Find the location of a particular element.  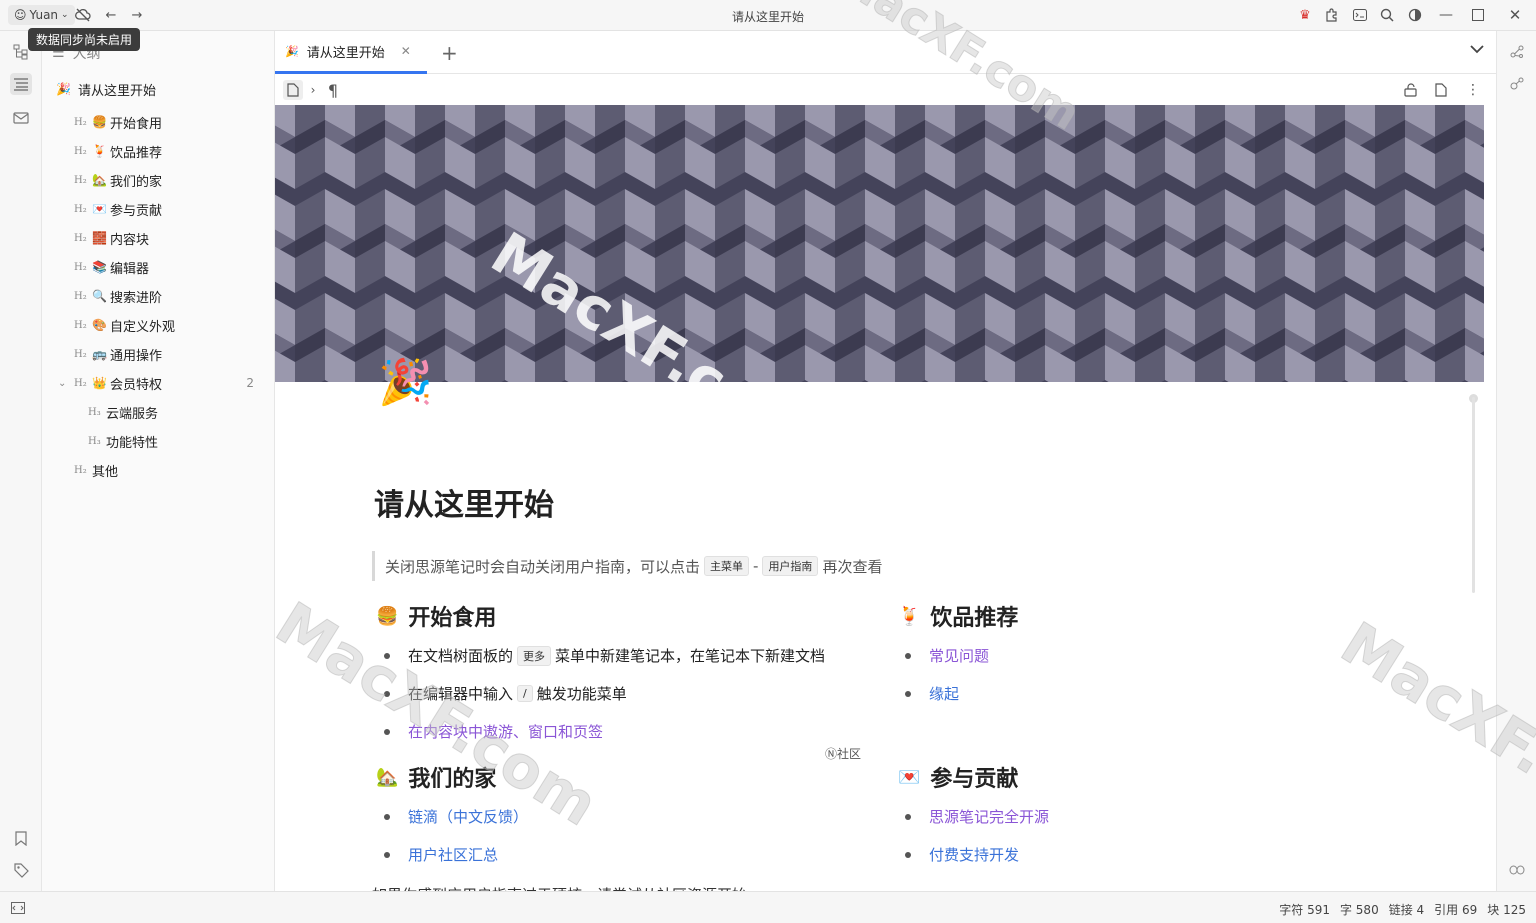

link-count: 链接 4 is located at coordinates (1406, 910).